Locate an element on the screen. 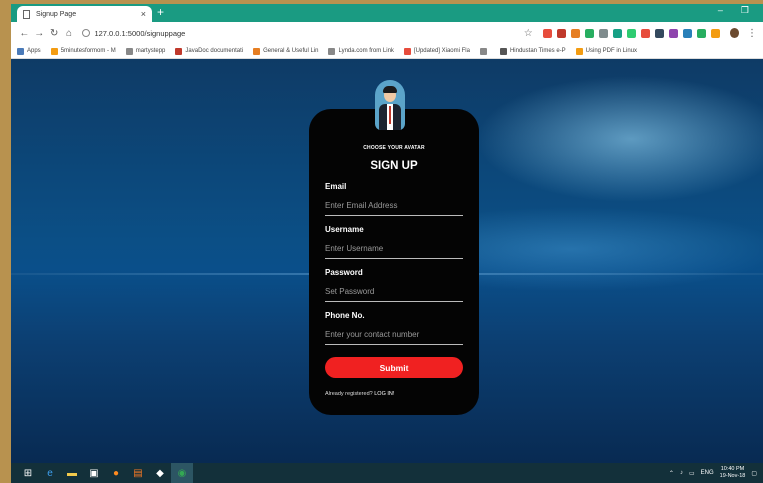 This screenshot has height=483, width=763. avatar-tie is located at coordinates (390, 115).